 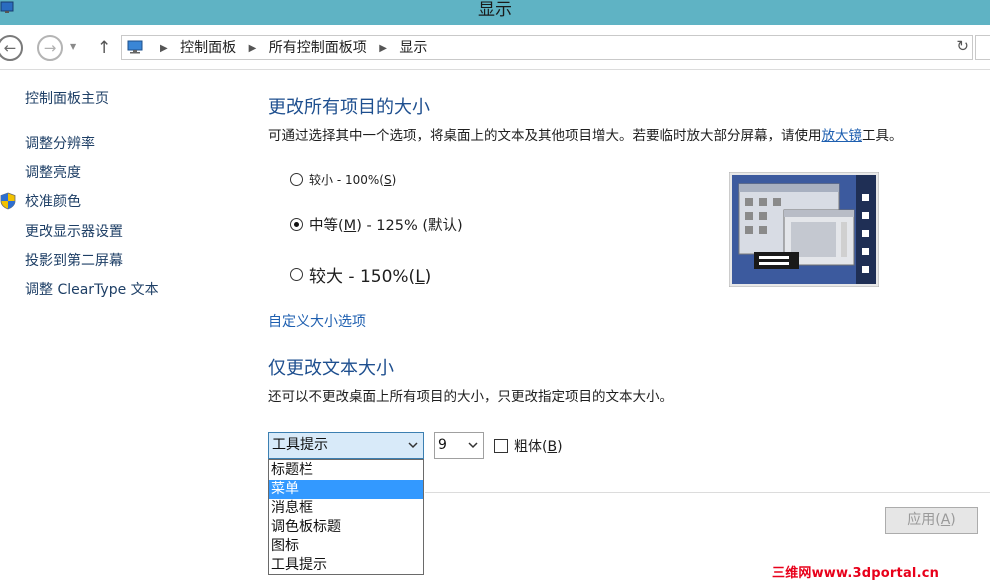 I want to click on size-option-label: 较小 - 100%(S), so click(x=353, y=180).